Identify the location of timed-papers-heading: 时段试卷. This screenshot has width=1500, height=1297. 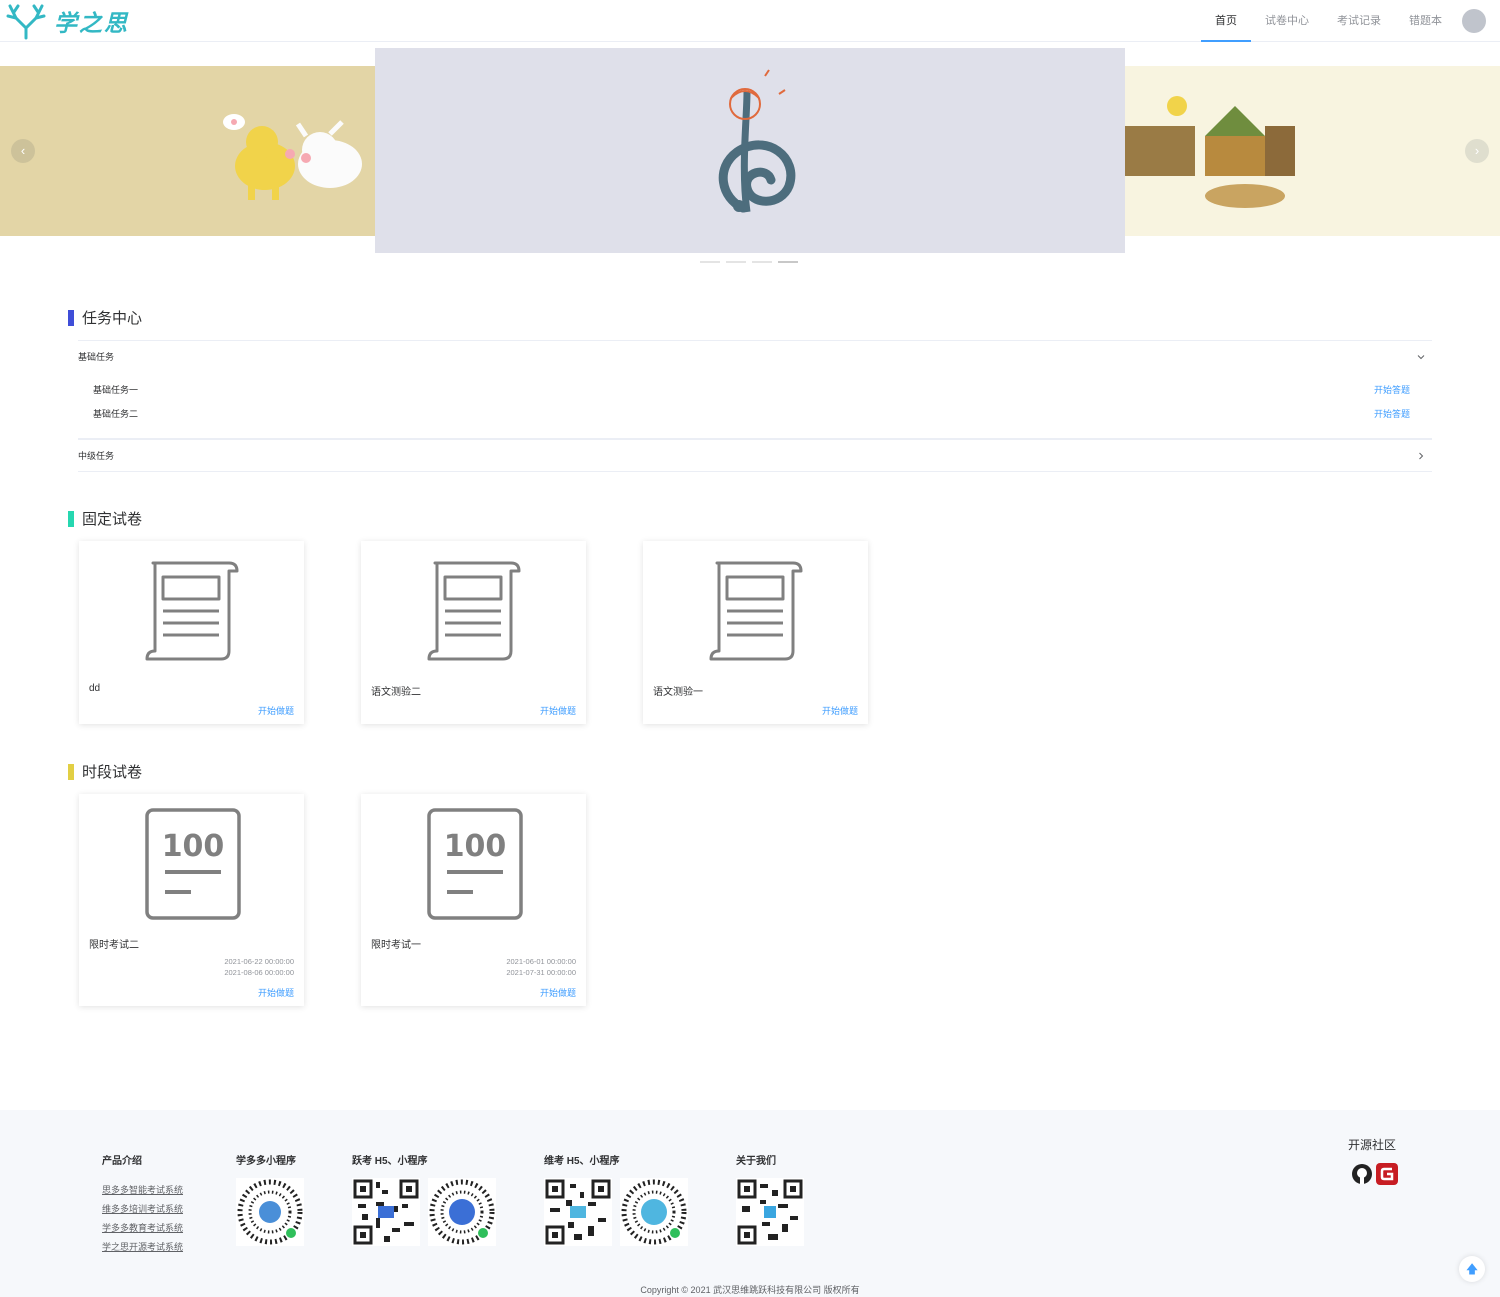
(105, 771).